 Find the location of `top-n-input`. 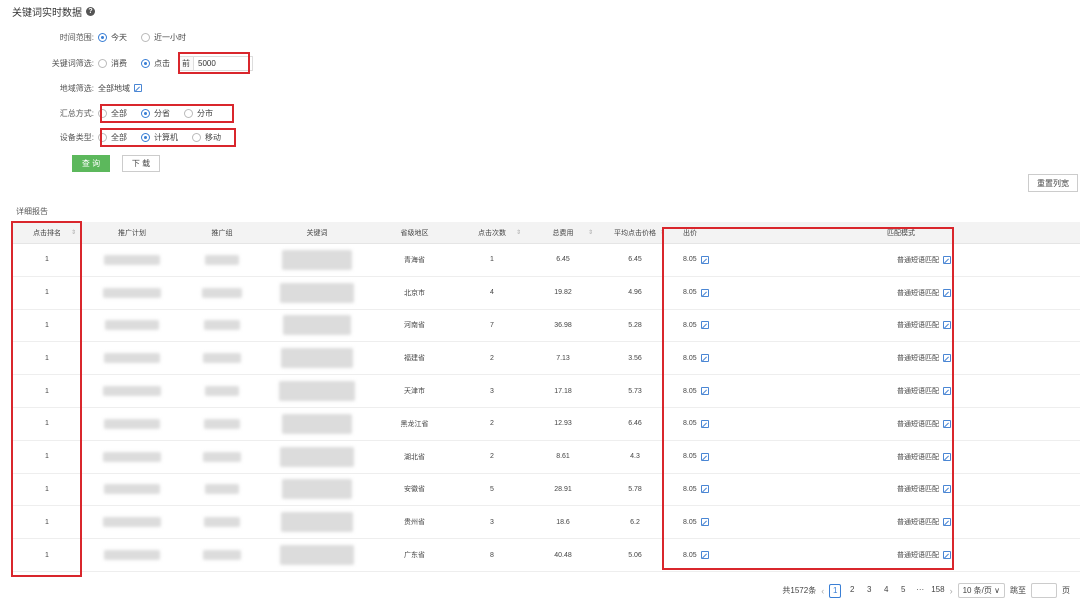

top-n-input is located at coordinates (223, 63).